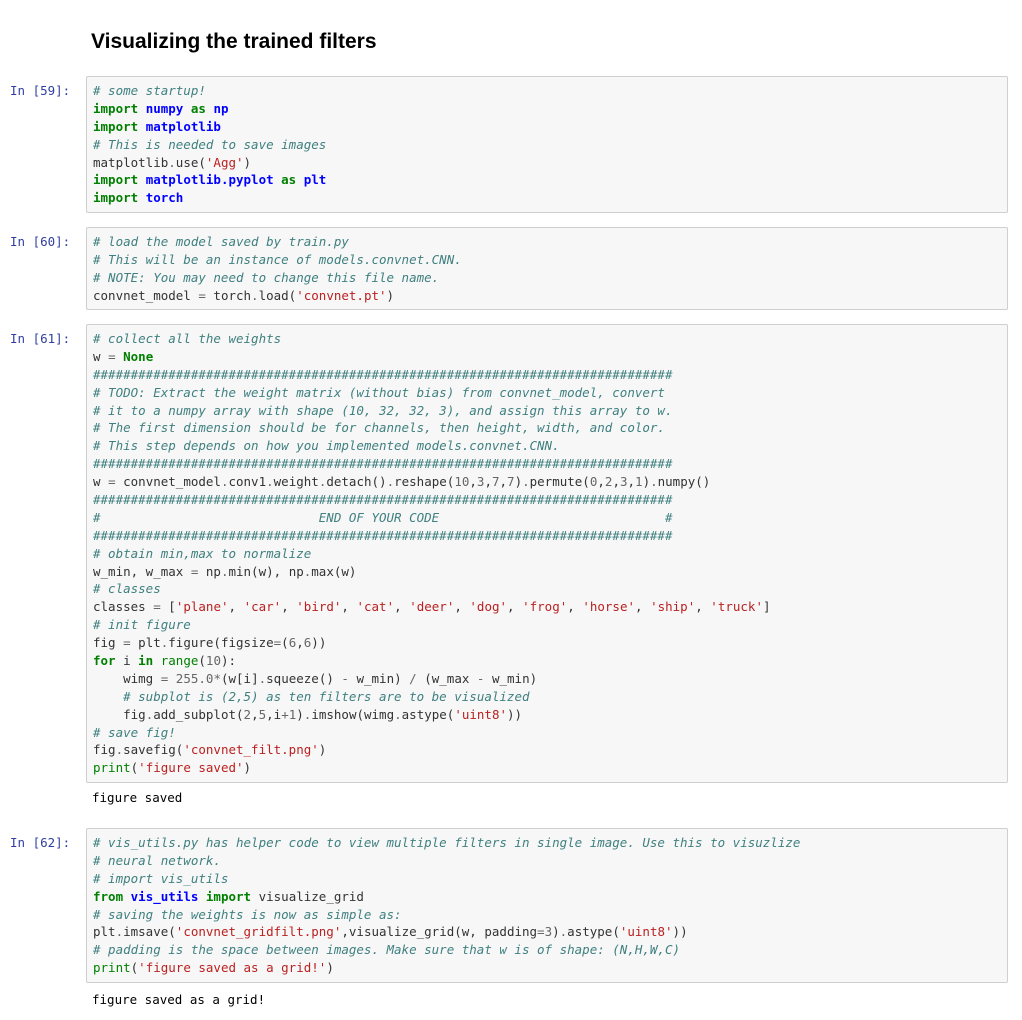 This screenshot has height=1020, width=1022. Describe the element at coordinates (547, 589) in the screenshot. I see `code-line: # classes` at that location.